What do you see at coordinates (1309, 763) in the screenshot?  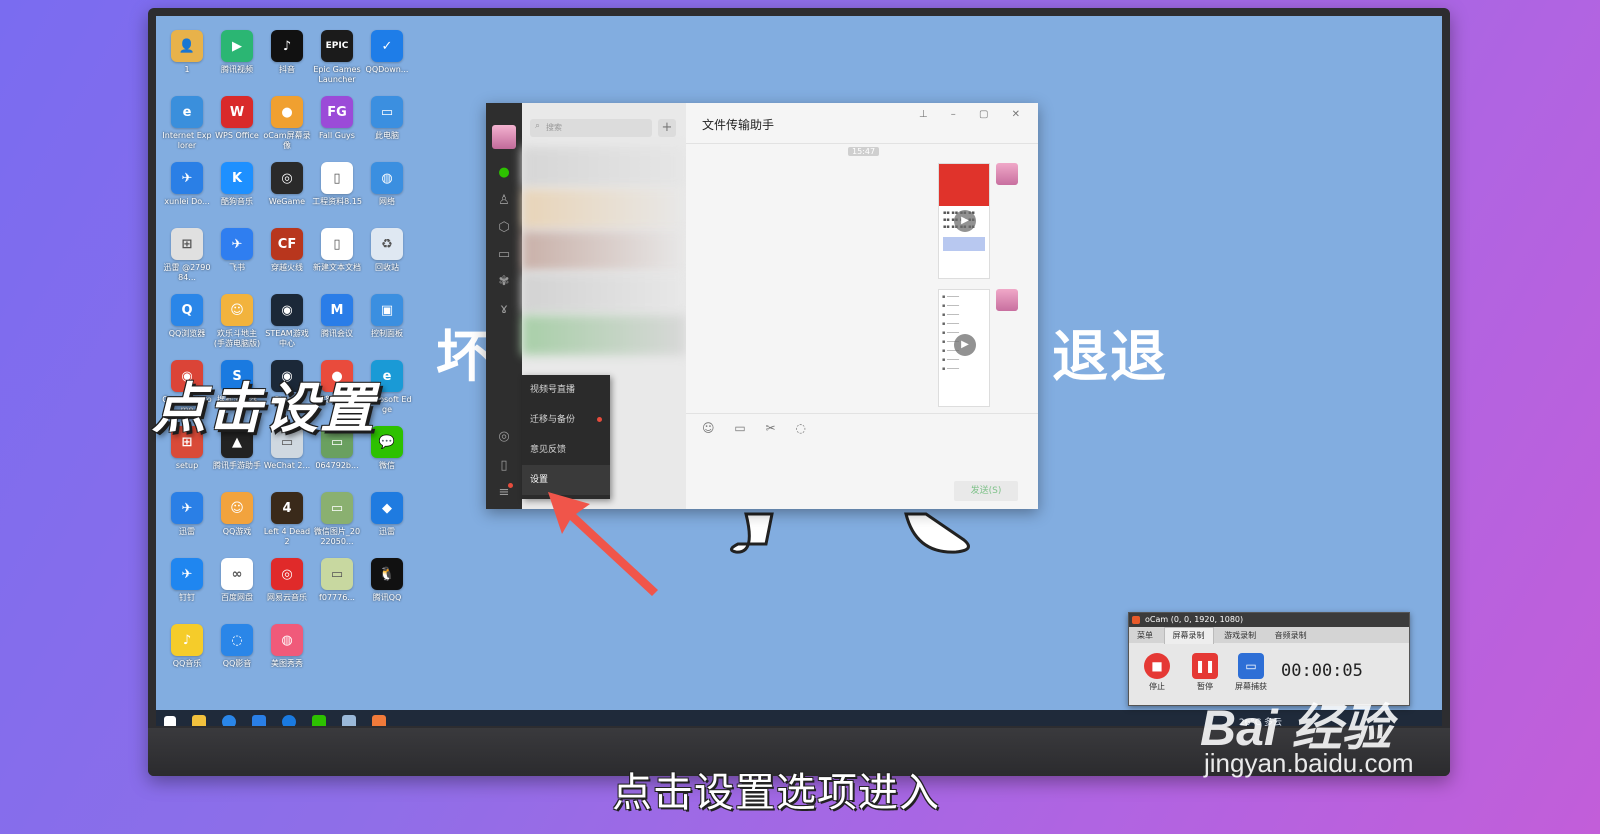 I see `baidu-watermark-url: jingyan.baidu.com` at bounding box center [1309, 763].